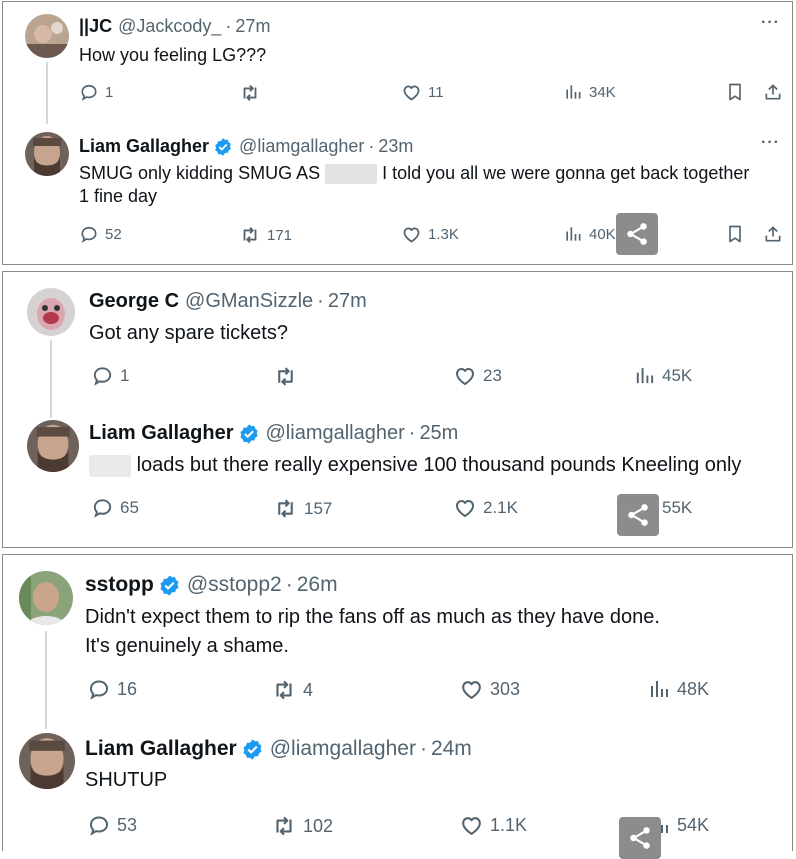 The width and height of the screenshot is (796, 859). What do you see at coordinates (302, 508) in the screenshot?
I see `retweet-button: 157` at bounding box center [302, 508].